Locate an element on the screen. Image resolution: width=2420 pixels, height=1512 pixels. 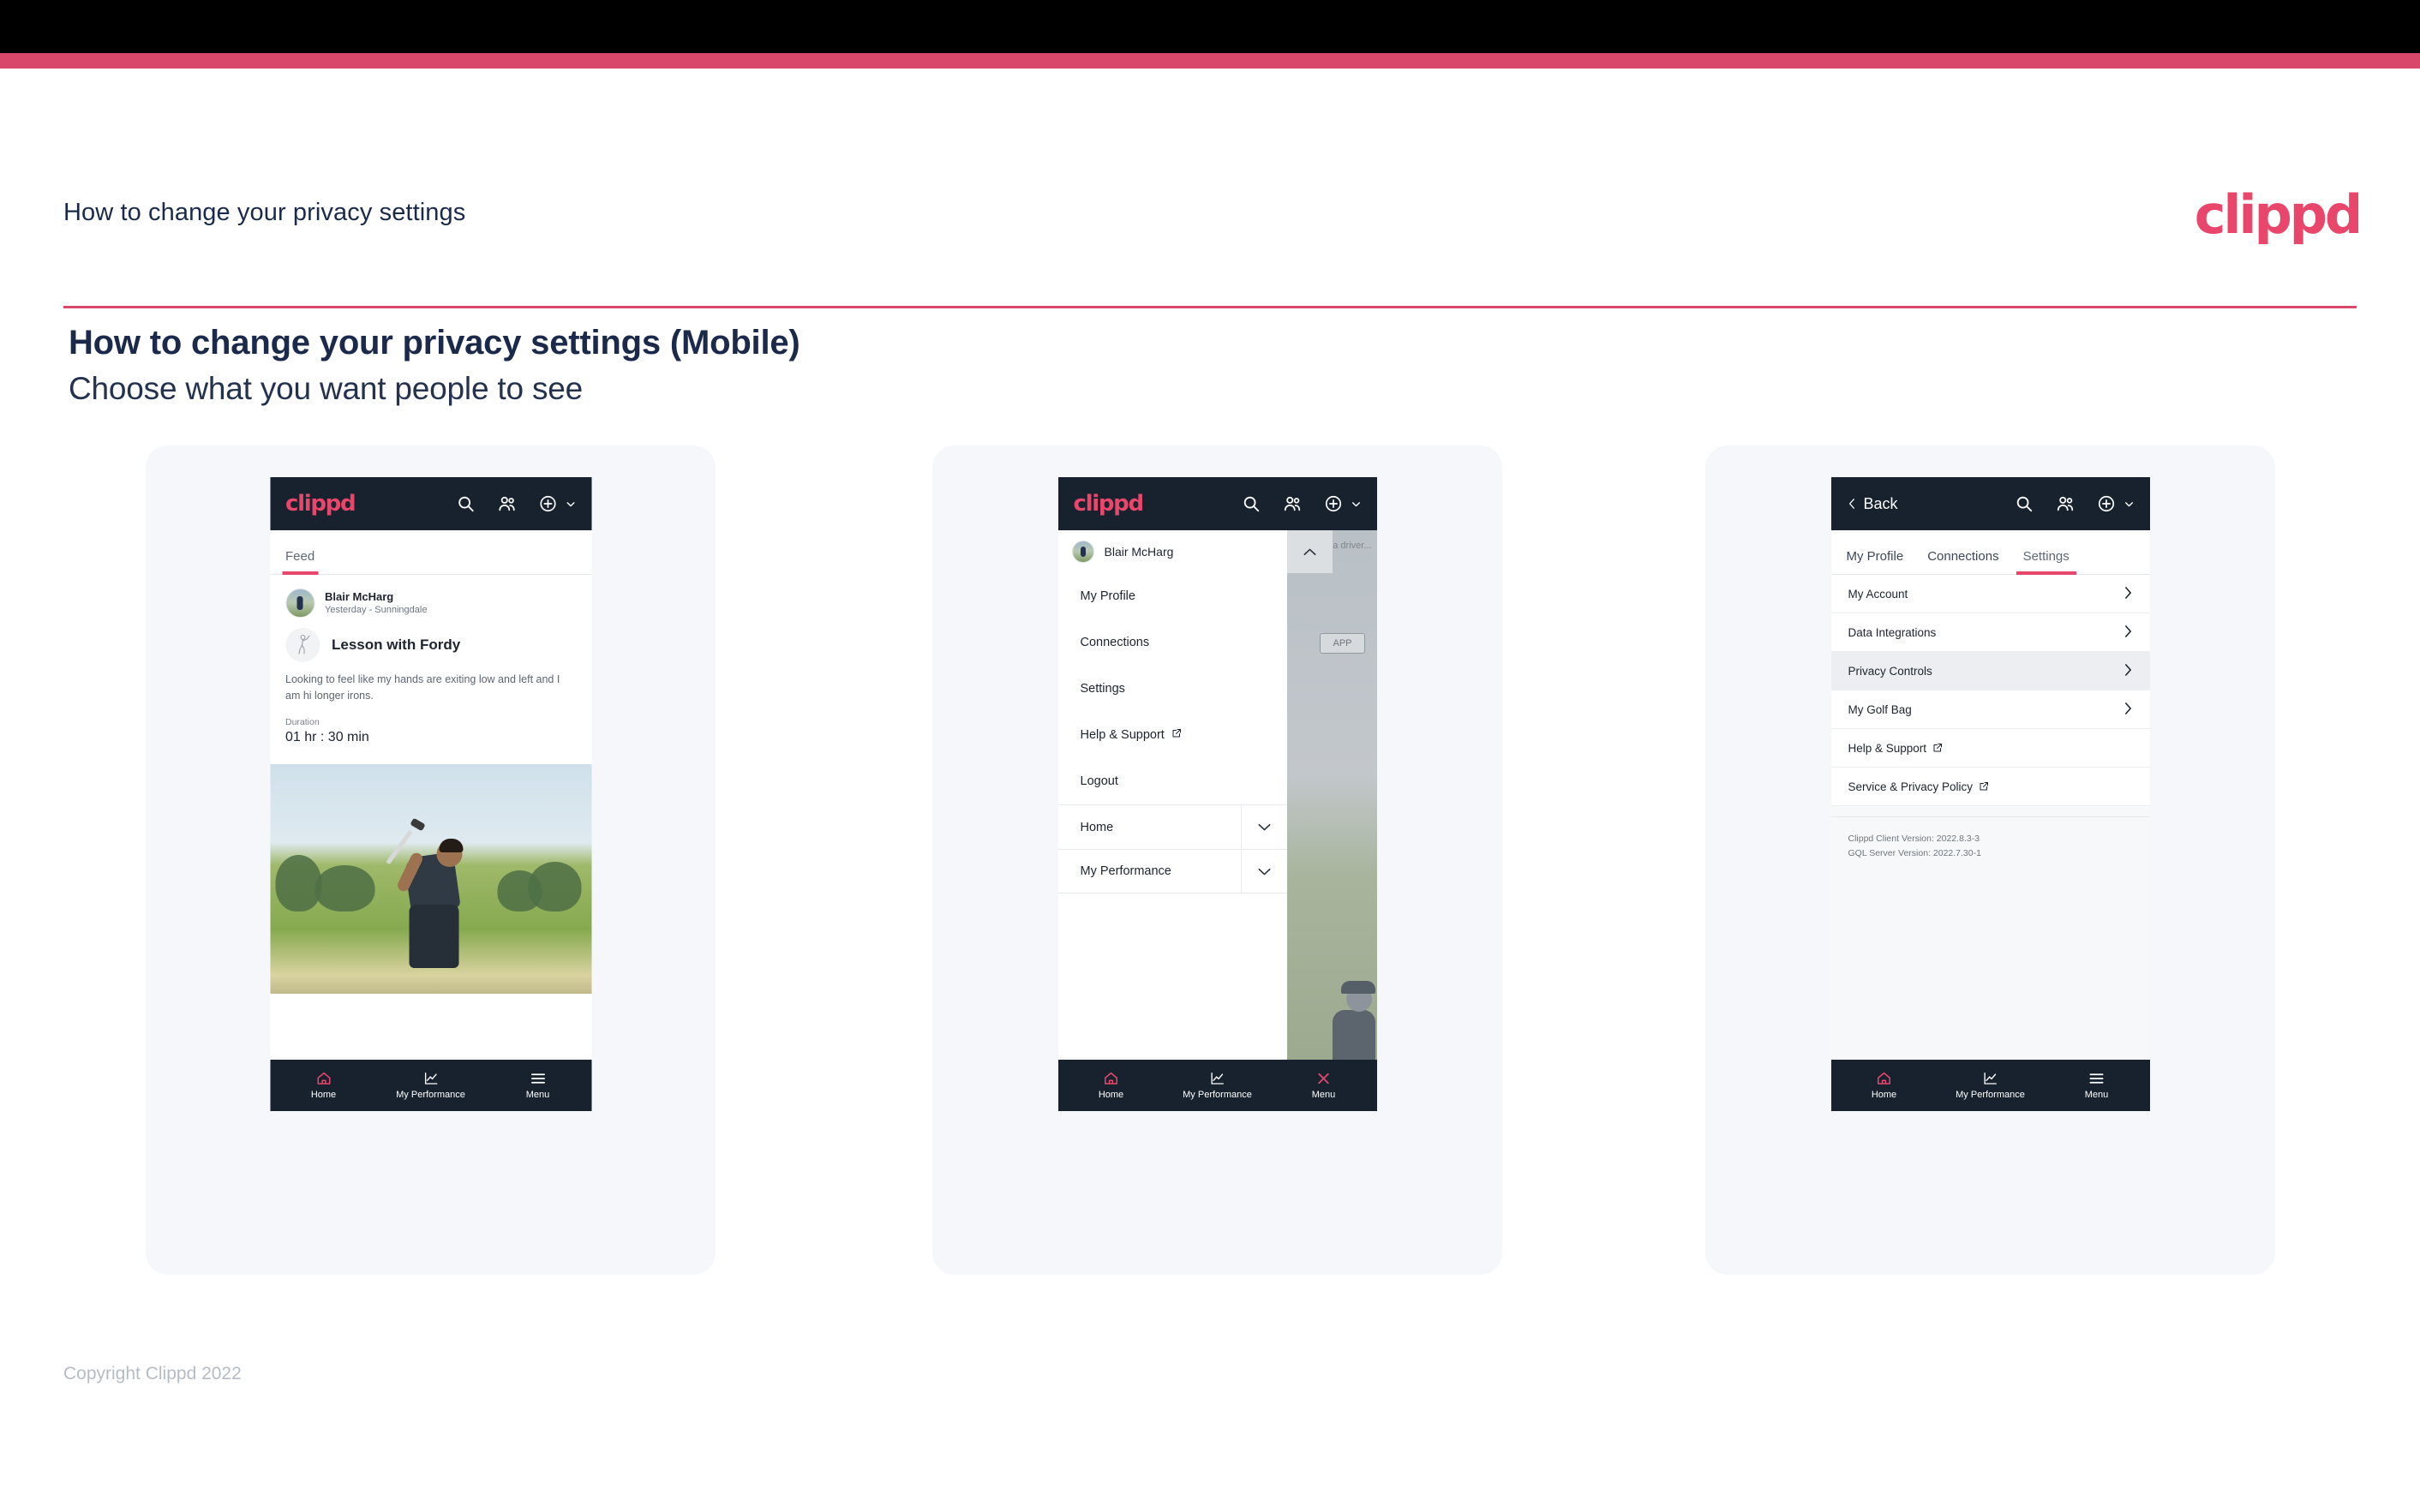
post-author: Blair McHarg is located at coordinates (359, 596).